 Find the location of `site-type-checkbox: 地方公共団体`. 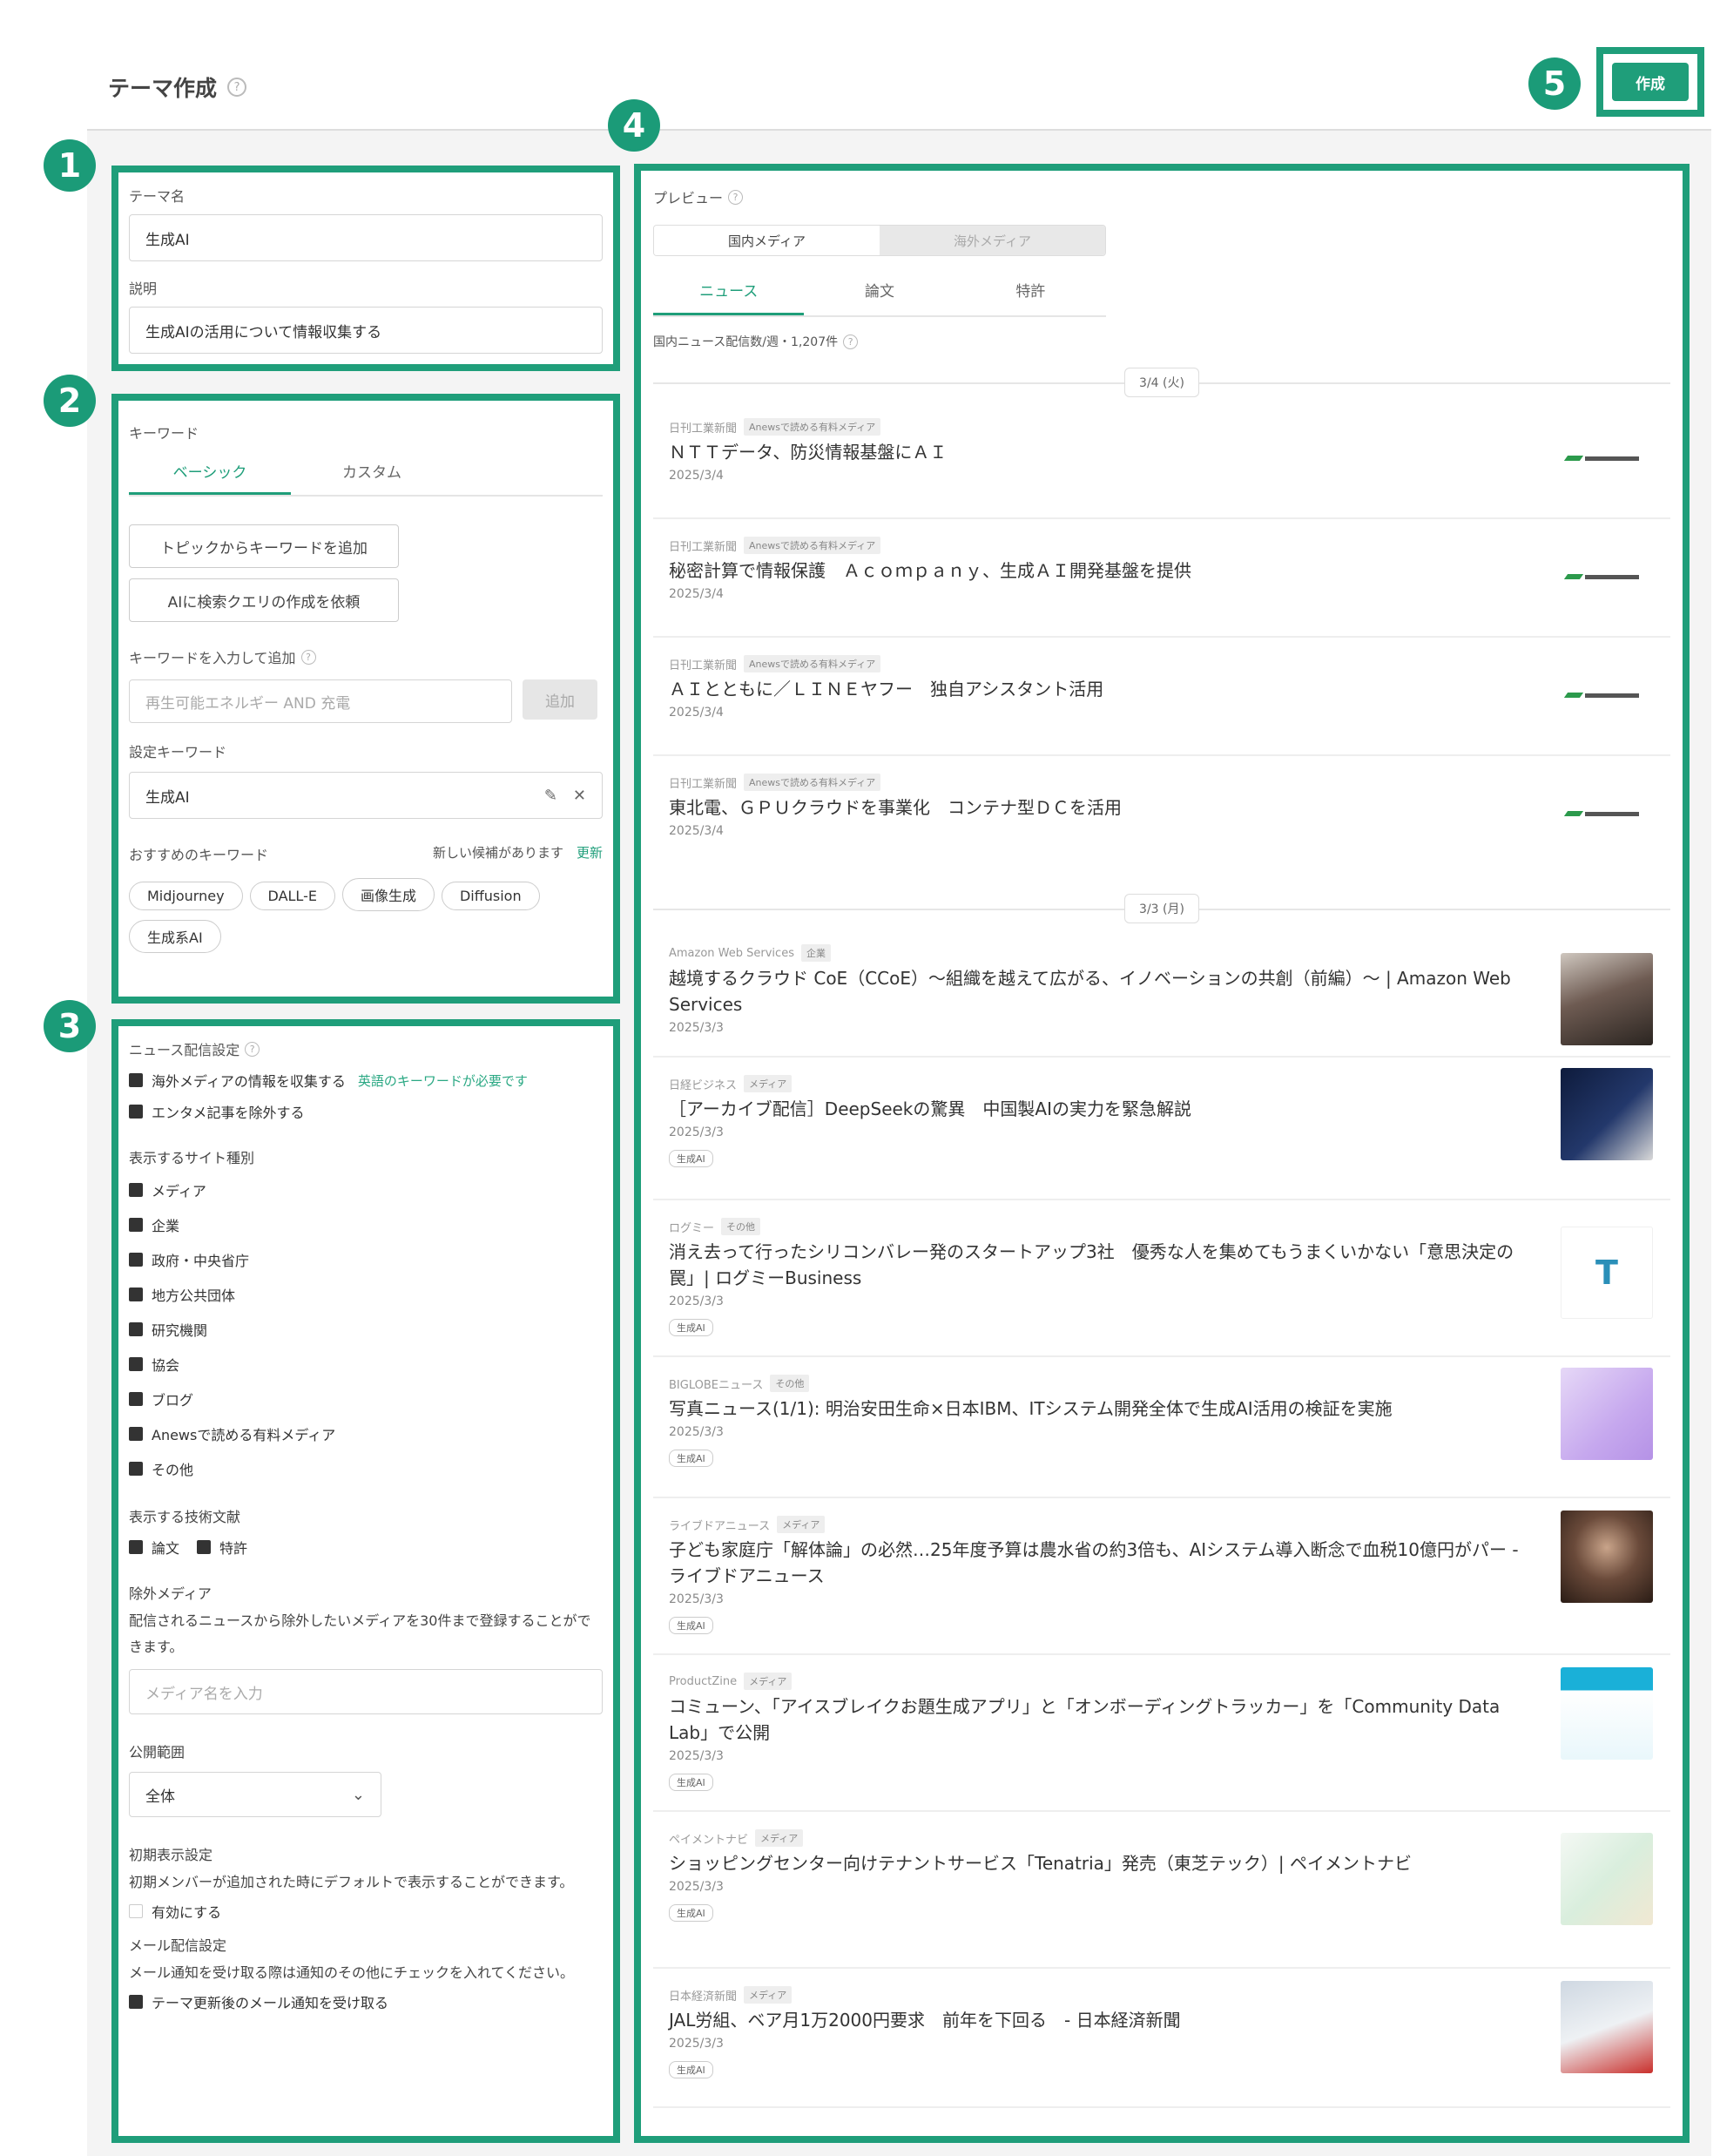

site-type-checkbox: 地方公共団体 is located at coordinates (366, 1294).